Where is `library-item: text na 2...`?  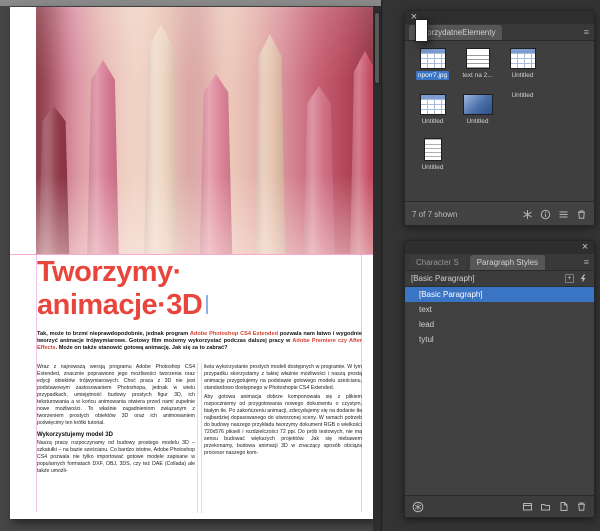 library-item: text na 2... is located at coordinates (477, 68).